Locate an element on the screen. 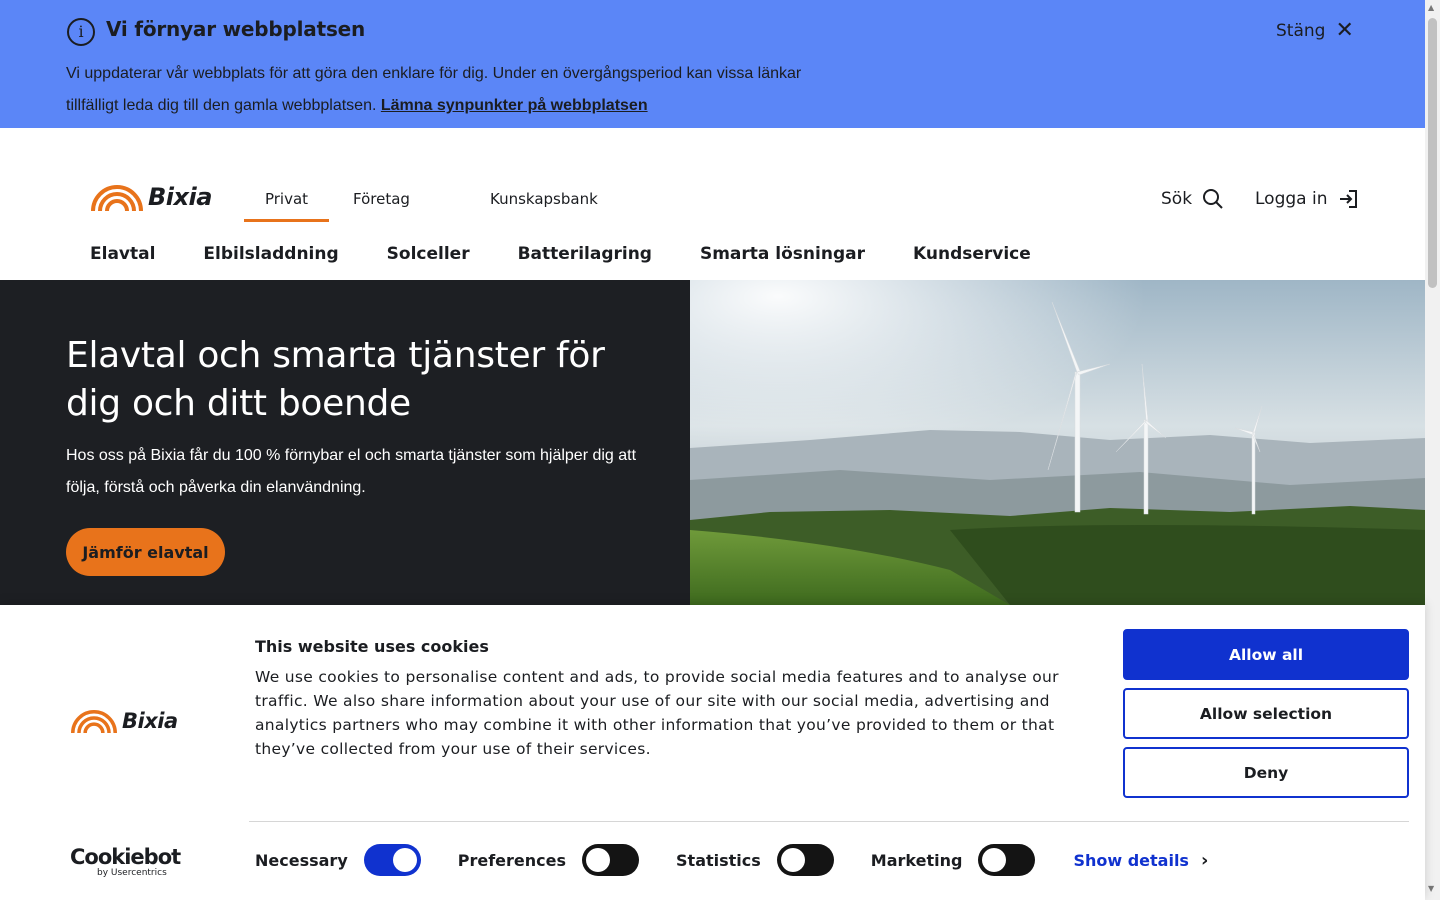 The image size is (1440, 900). deny-button: Deny is located at coordinates (1266, 772).